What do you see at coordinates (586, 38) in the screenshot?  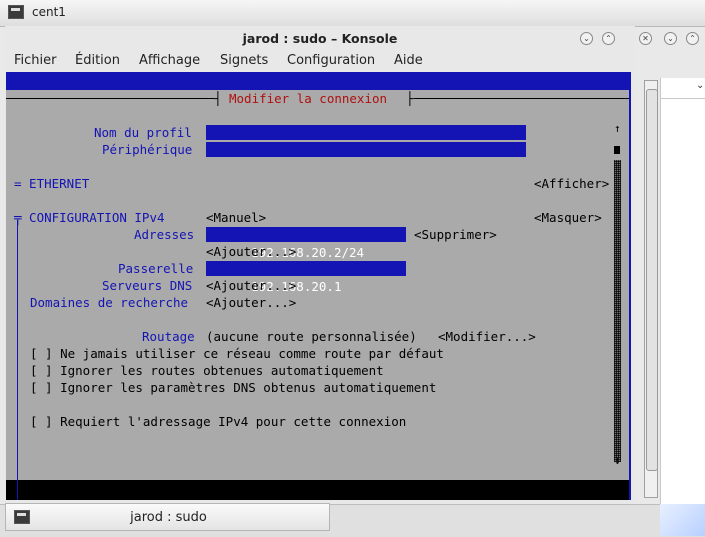 I see `keep-below-button: ⌄` at bounding box center [586, 38].